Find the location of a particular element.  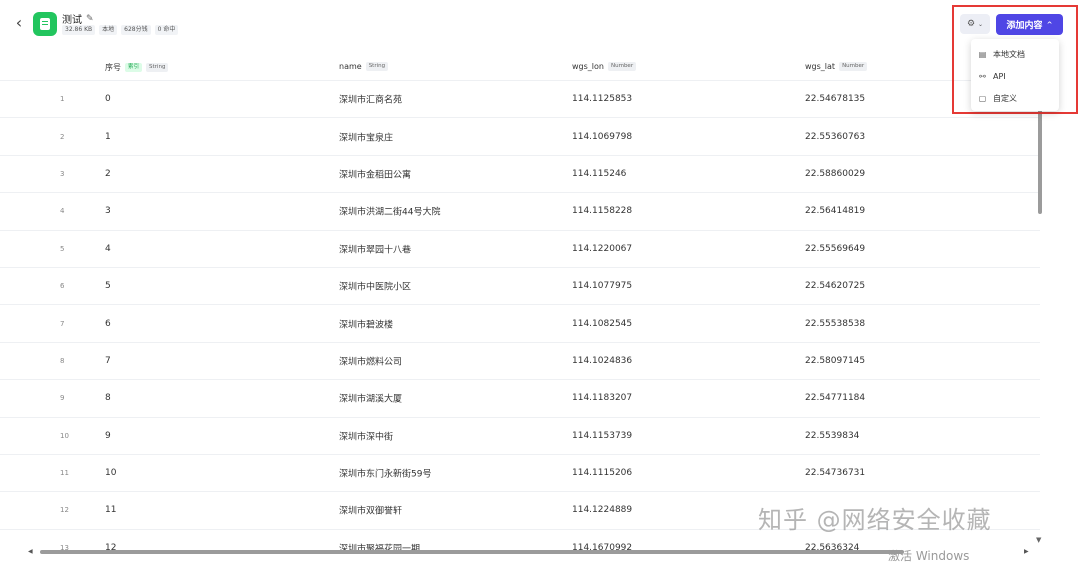

cell-wgs-lon: 114.1158228 is located at coordinates (602, 211).